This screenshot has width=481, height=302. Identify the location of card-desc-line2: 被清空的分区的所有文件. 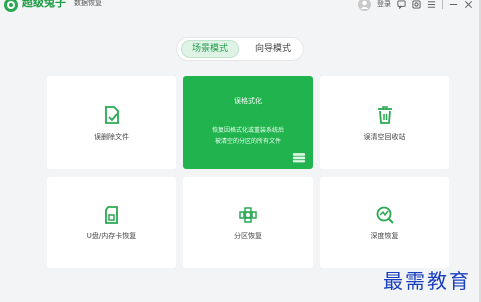
(247, 141).